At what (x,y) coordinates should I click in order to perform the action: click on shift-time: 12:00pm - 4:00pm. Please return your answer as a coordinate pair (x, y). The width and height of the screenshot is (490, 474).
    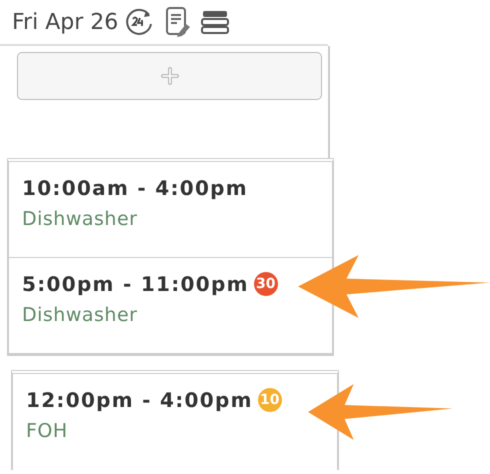
    Looking at the image, I should click on (139, 400).